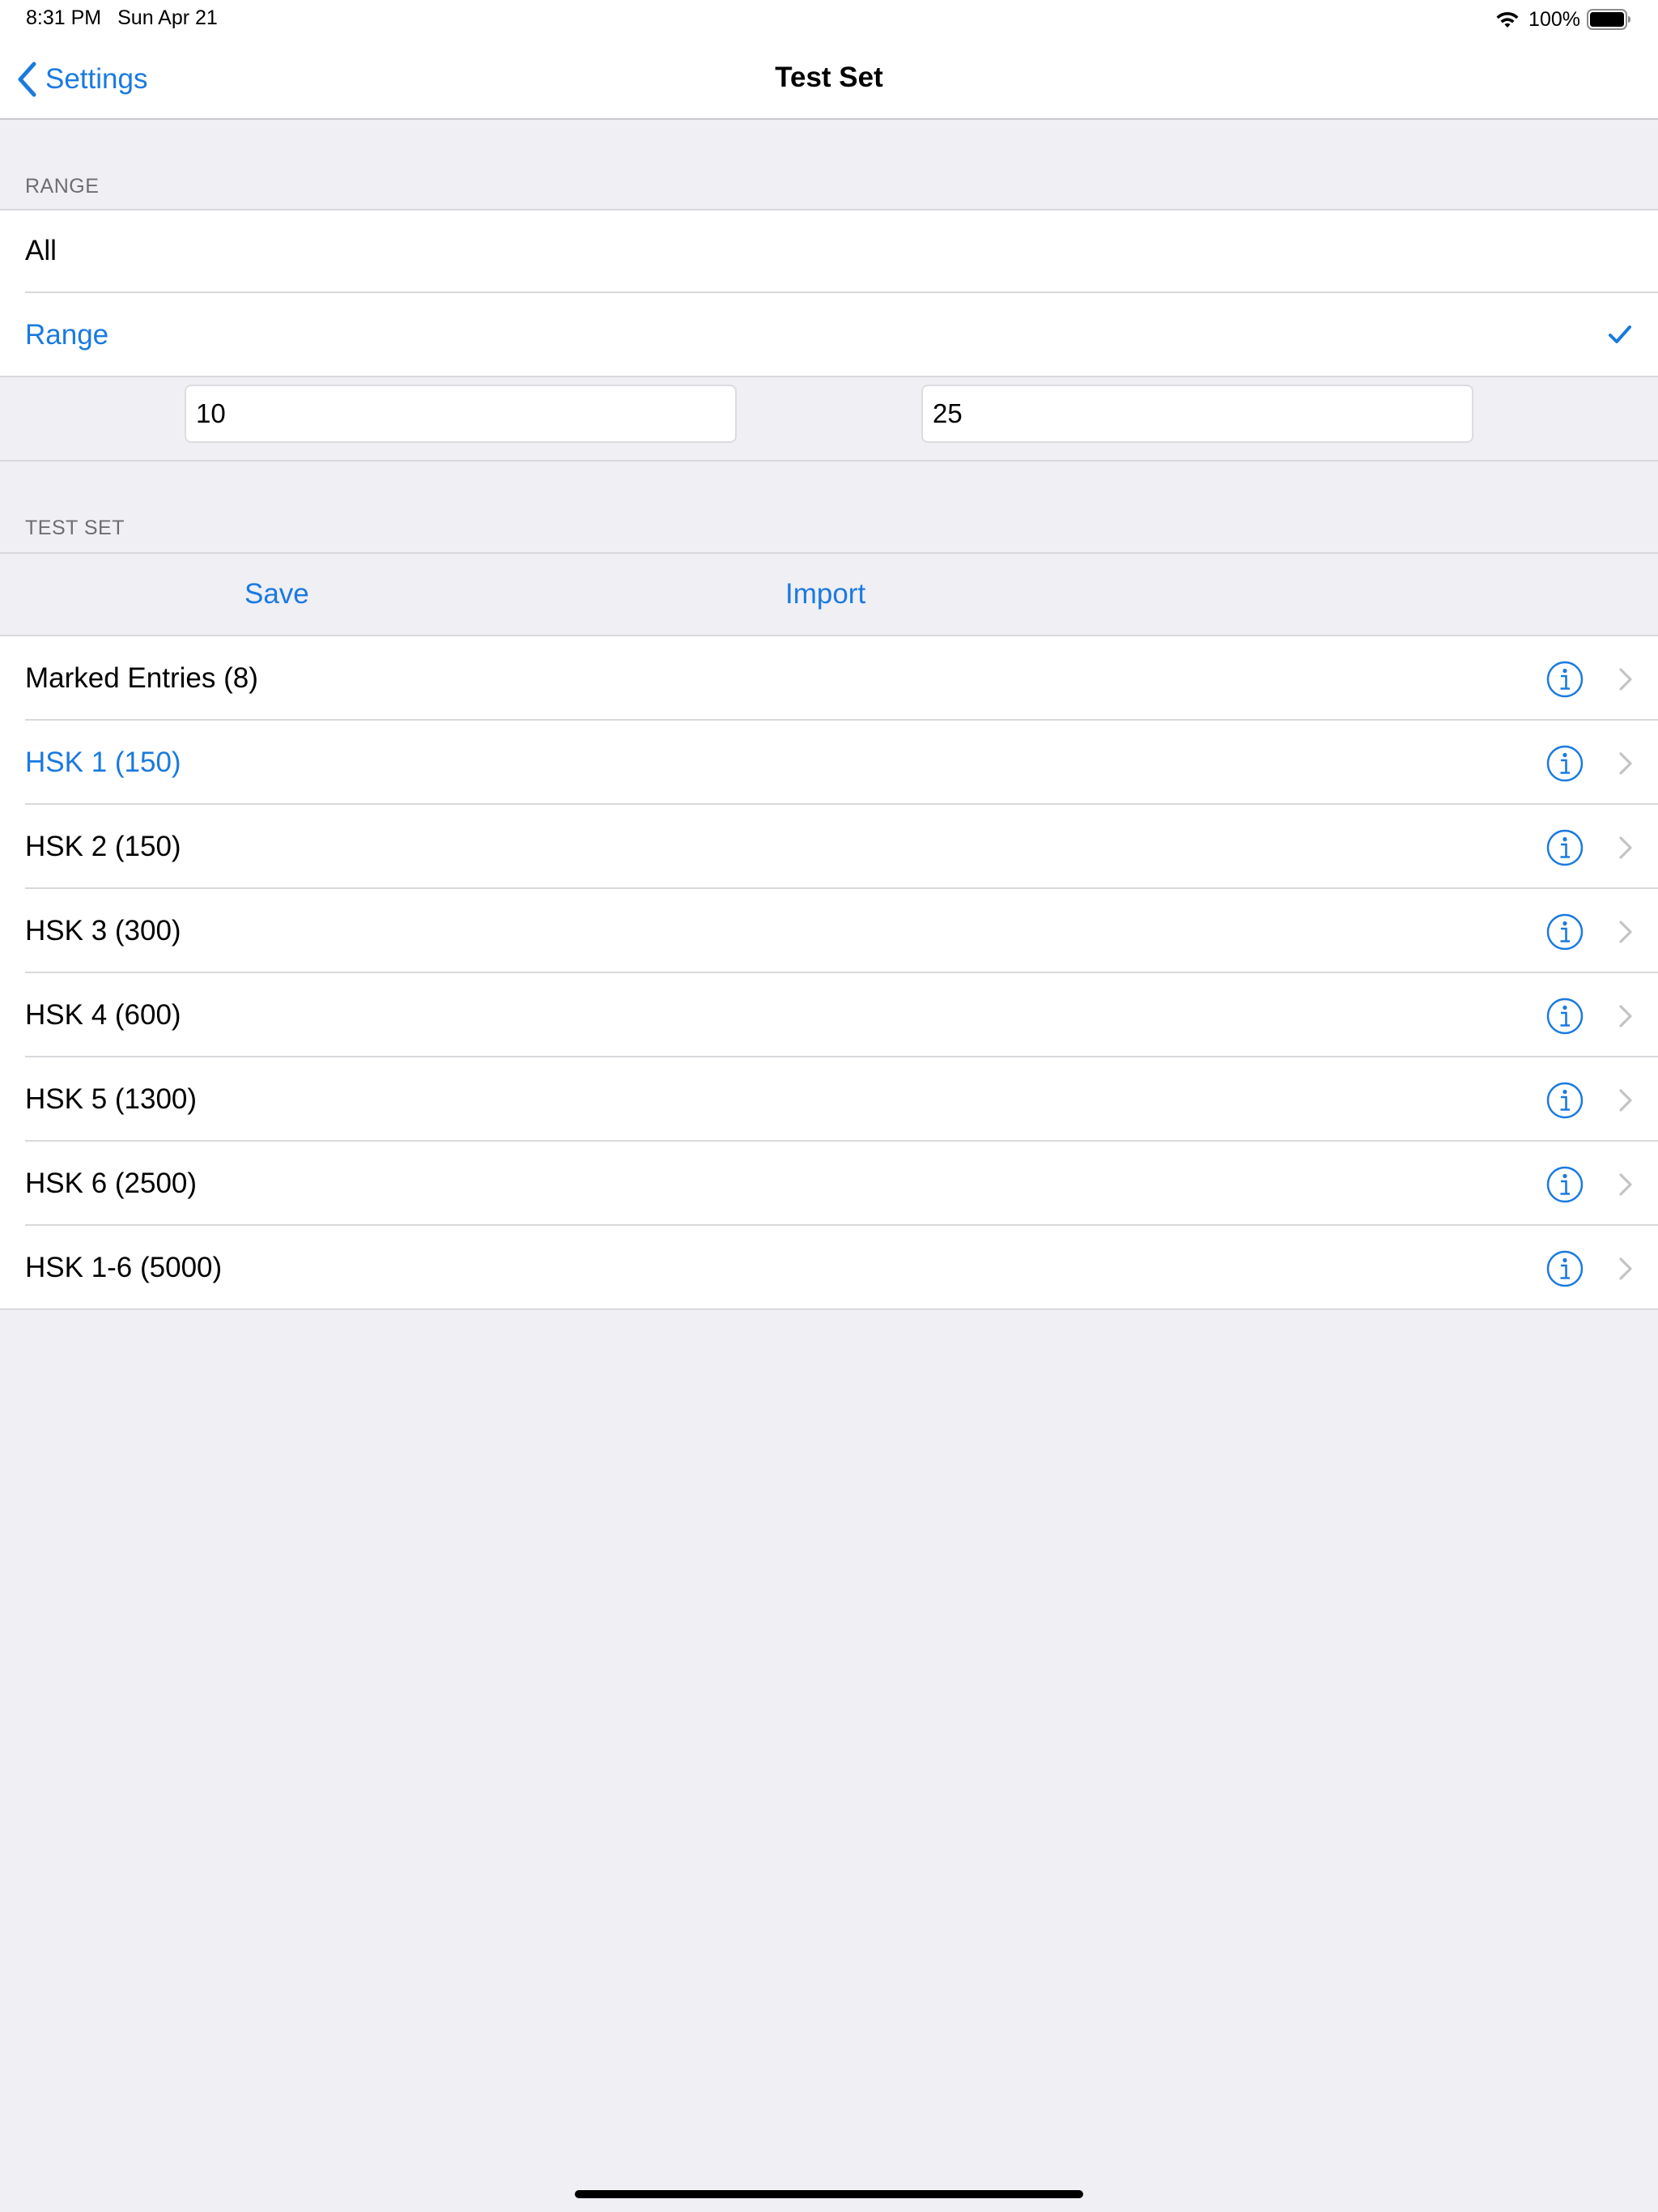  What do you see at coordinates (103, 847) in the screenshot?
I see `test-set-item-label: HSK 2 (150)` at bounding box center [103, 847].